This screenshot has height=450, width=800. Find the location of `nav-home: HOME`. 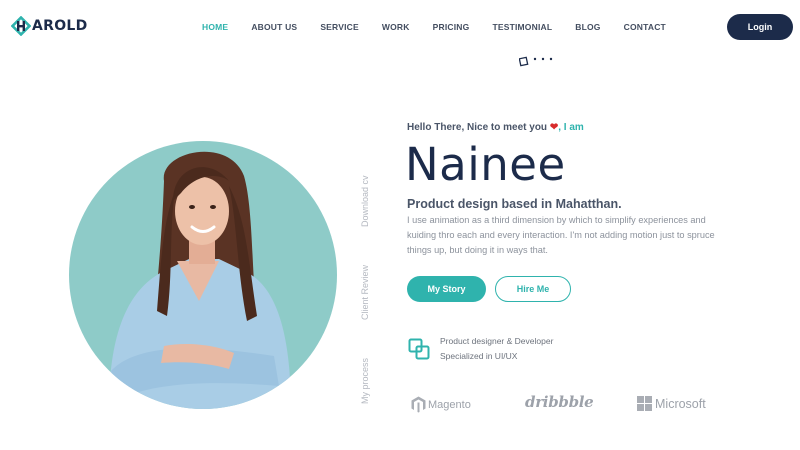

nav-home: HOME is located at coordinates (215, 27).